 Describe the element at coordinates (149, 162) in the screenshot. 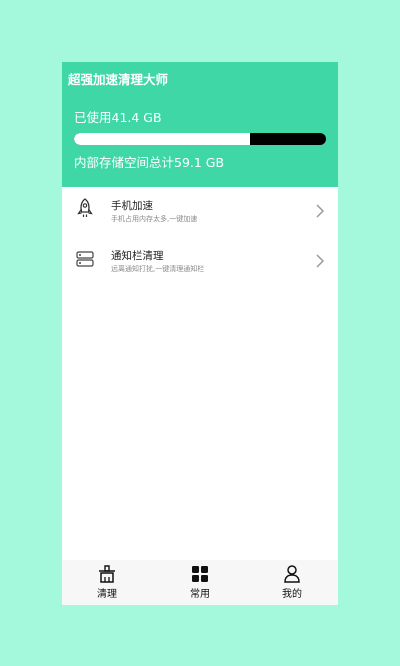

I see `total-storage-text: 内部存储空间总计59.1 GB` at that location.